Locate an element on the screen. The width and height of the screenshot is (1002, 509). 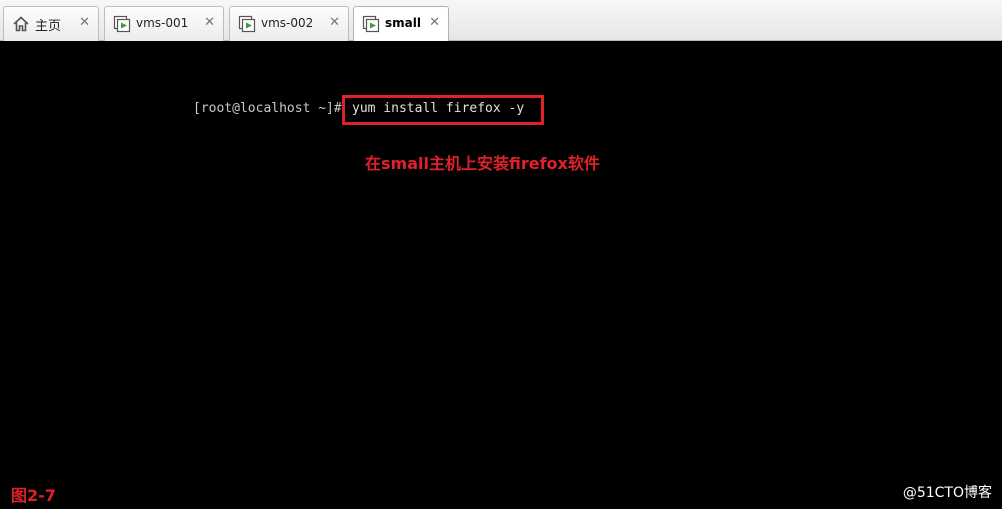
home-icon is located at coordinates (21, 24).